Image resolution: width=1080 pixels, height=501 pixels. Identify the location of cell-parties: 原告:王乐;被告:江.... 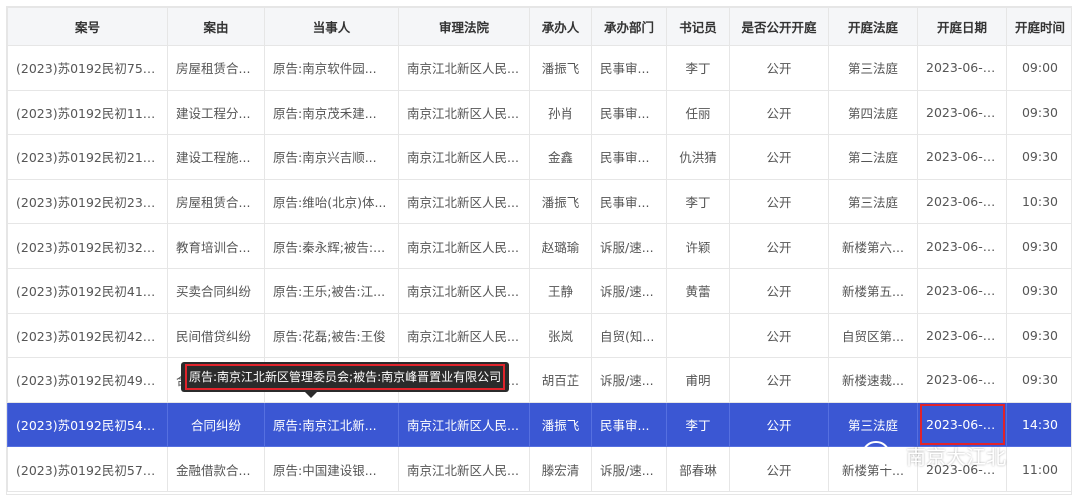
(331, 290).